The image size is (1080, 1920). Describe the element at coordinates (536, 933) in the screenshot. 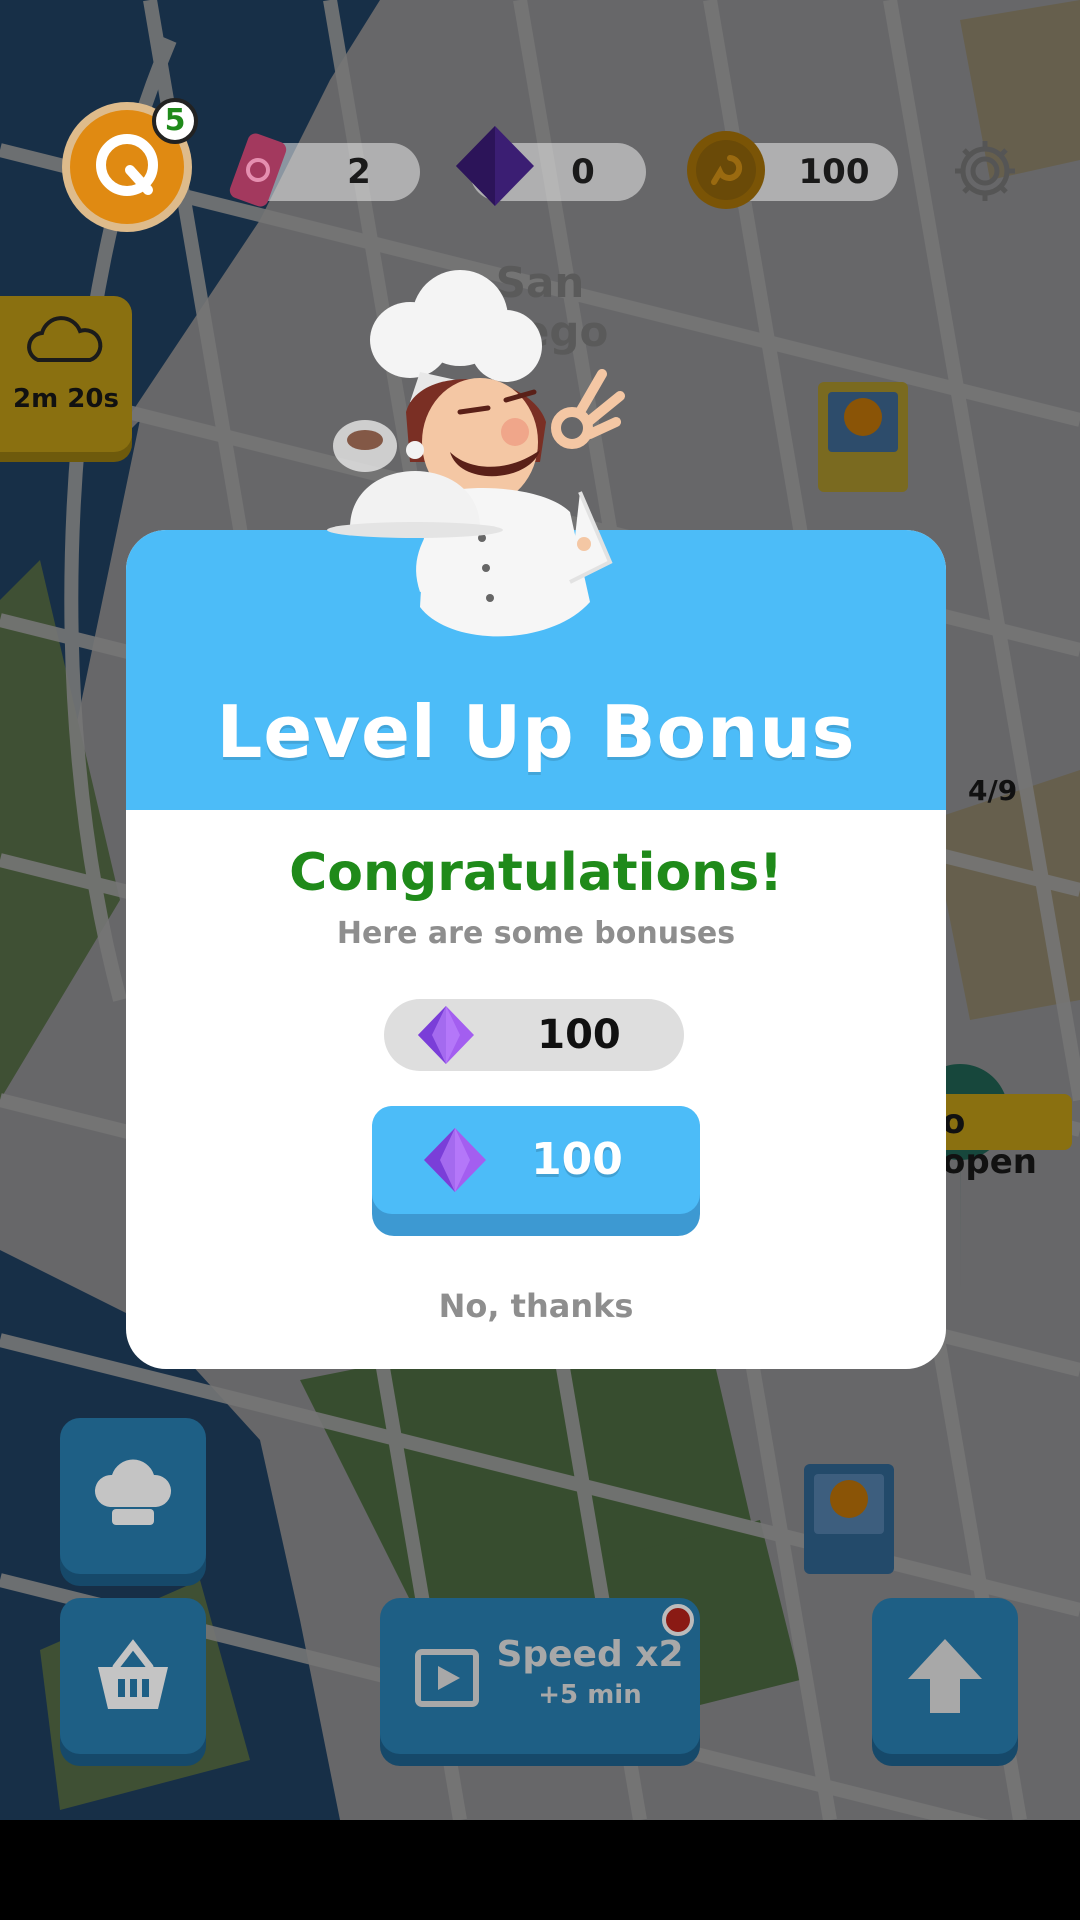

I see `bonus-subtitle: Here are some bonuses` at that location.